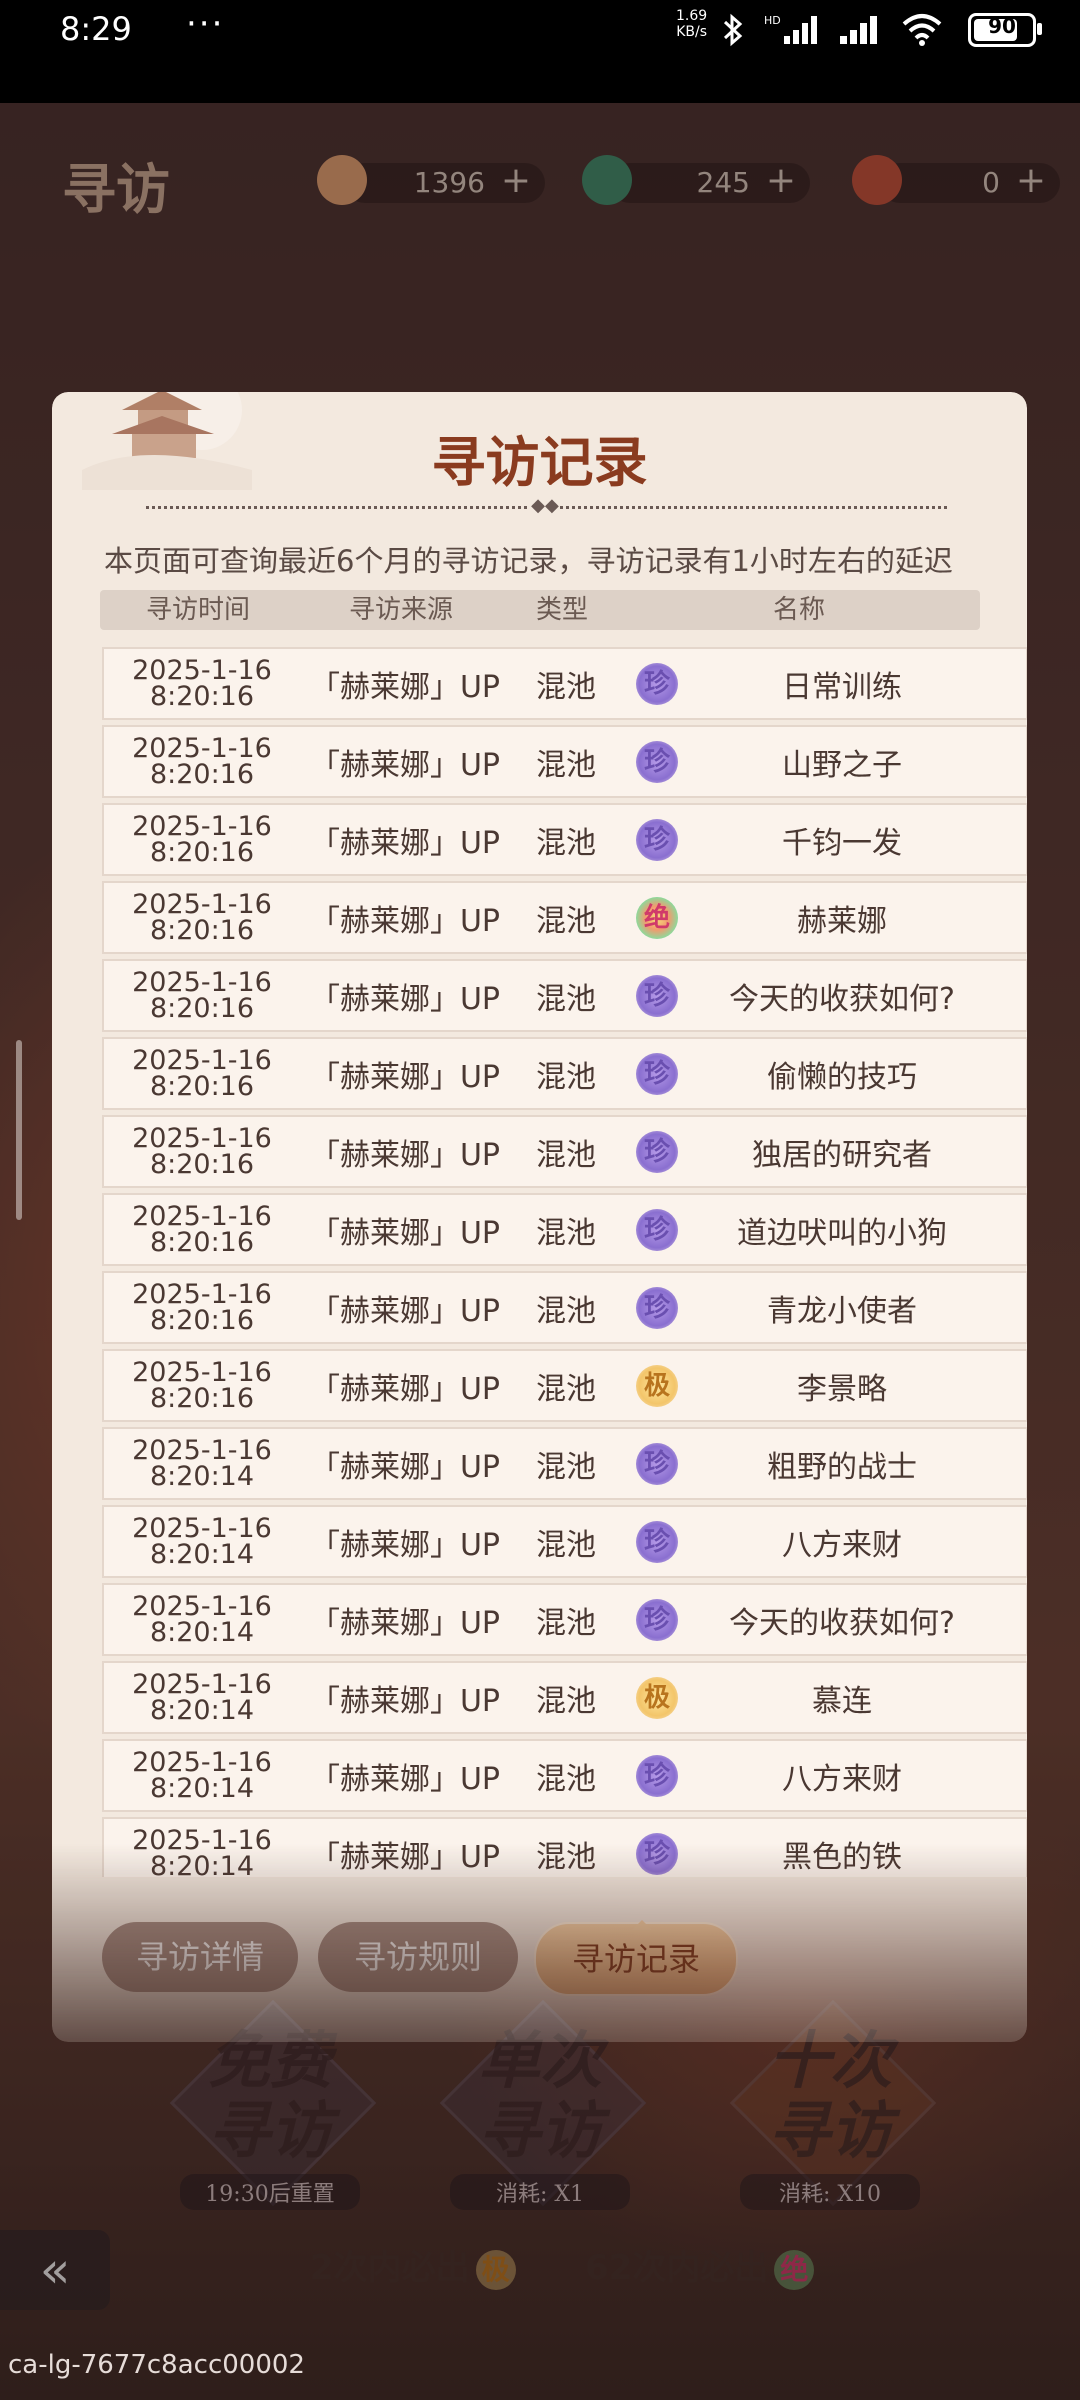 Image resolution: width=1080 pixels, height=2400 pixels. Describe the element at coordinates (96, 29) in the screenshot. I see `clock: 8:29` at that location.